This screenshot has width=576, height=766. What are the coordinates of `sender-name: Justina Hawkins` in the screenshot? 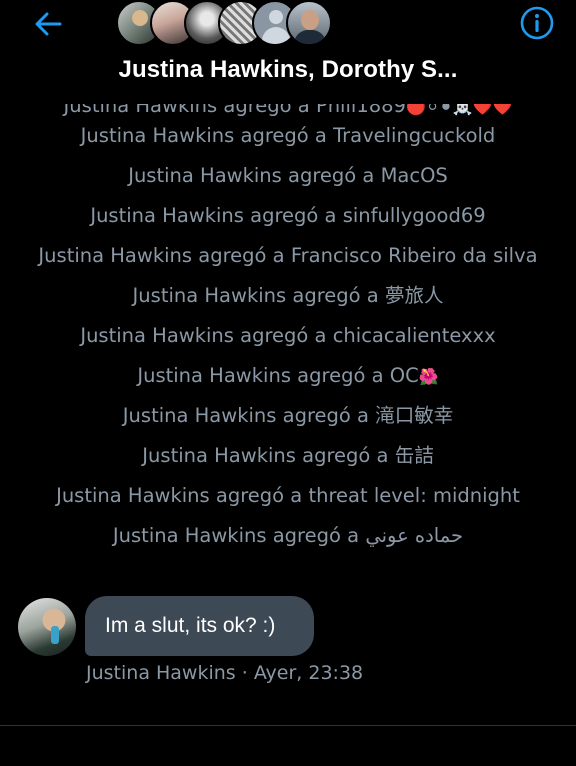 It's located at (161, 673).